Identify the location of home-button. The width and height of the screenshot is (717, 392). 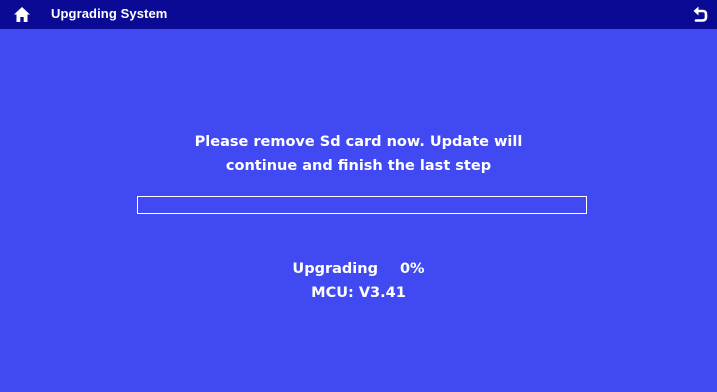
(22, 14).